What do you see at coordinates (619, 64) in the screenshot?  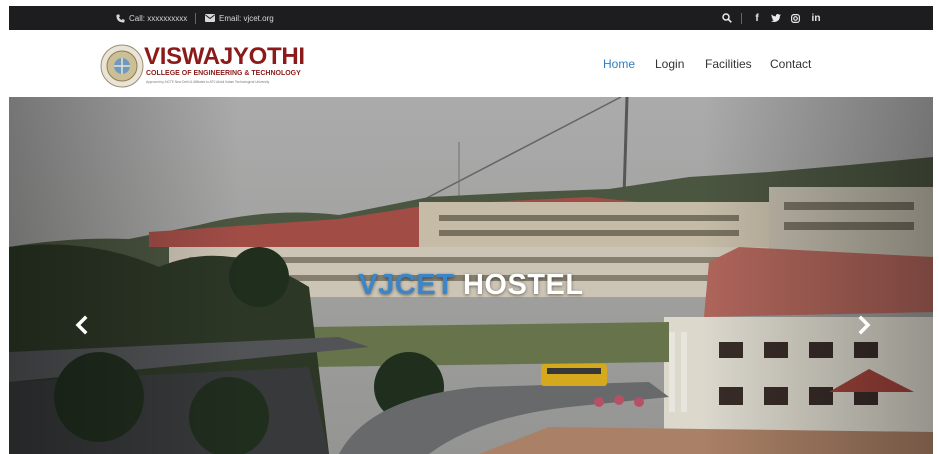 I see `nav-home: Home` at bounding box center [619, 64].